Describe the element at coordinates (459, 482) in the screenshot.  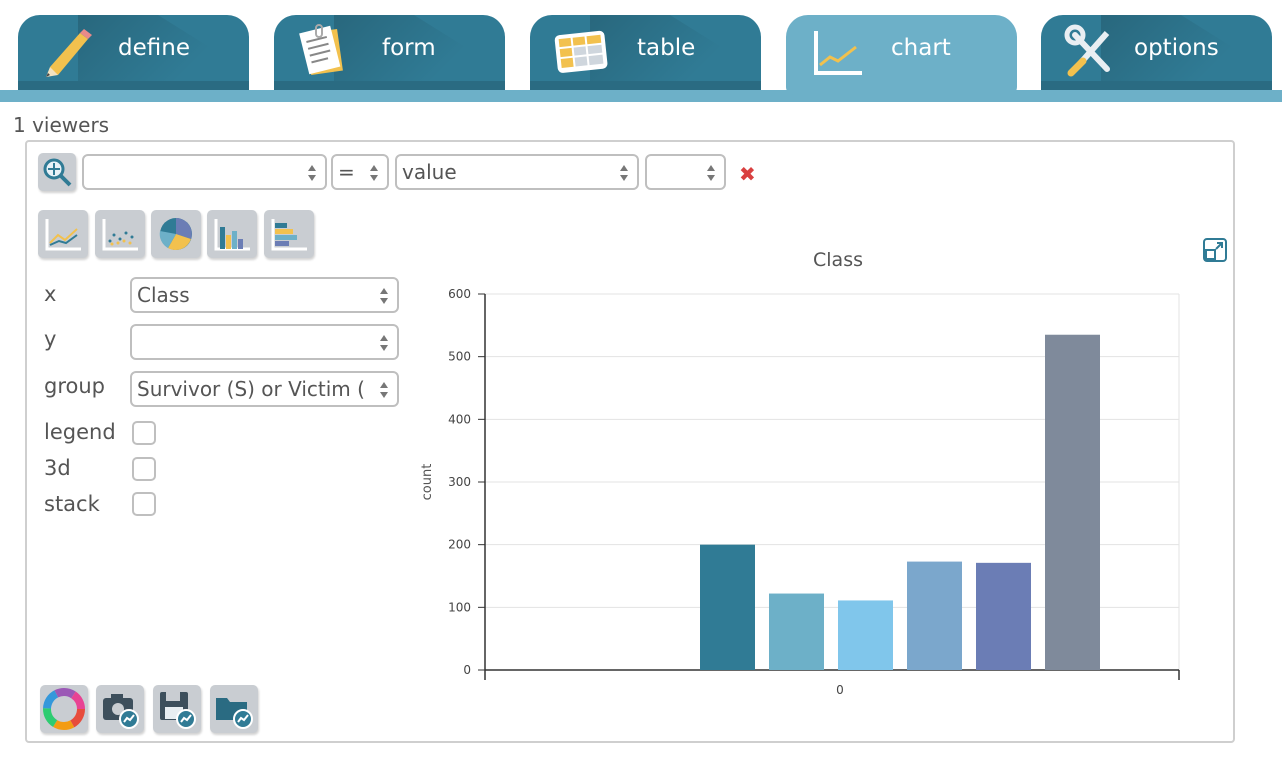
I see `y-tick-label: 300` at that location.